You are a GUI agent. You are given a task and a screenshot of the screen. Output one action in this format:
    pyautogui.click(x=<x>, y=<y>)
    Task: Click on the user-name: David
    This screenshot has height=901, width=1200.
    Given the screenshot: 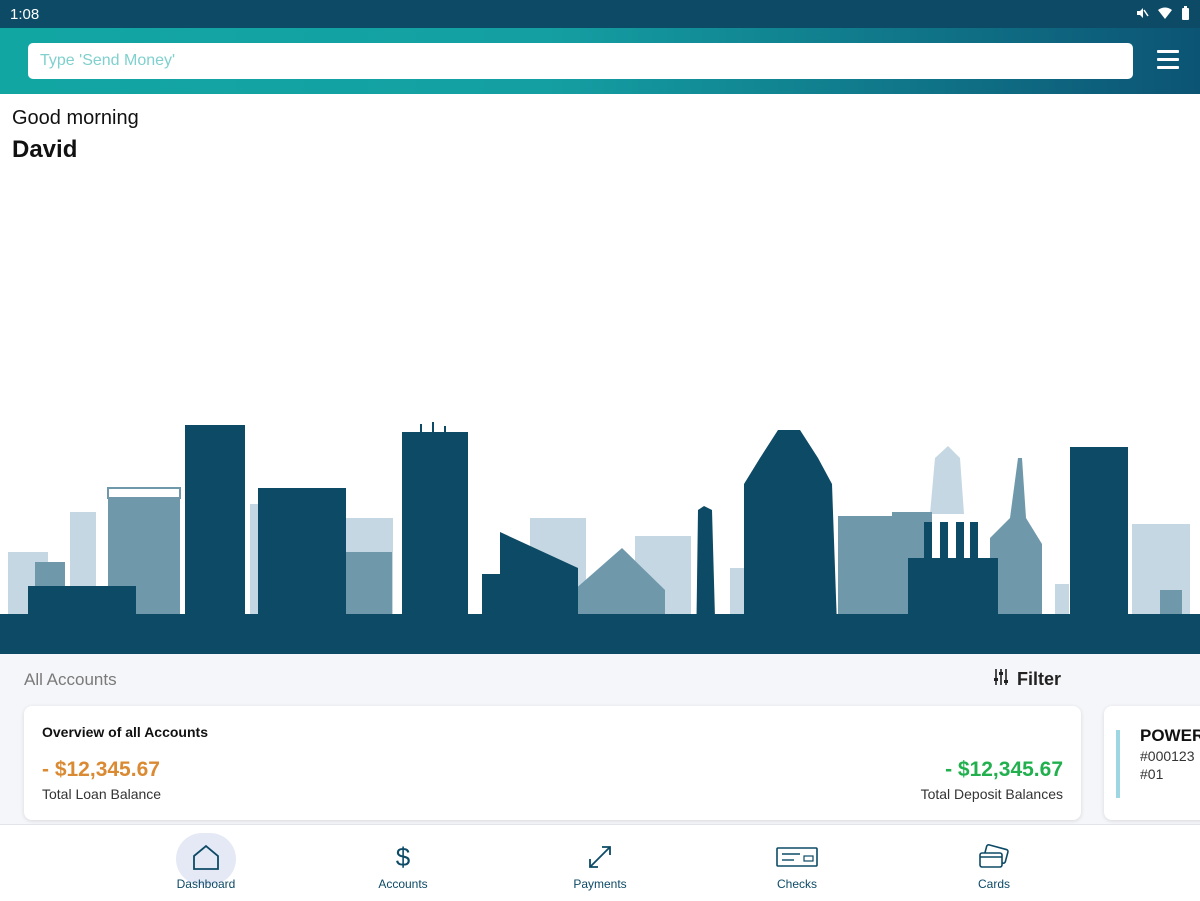 What is the action you would take?
    pyautogui.click(x=45, y=149)
    